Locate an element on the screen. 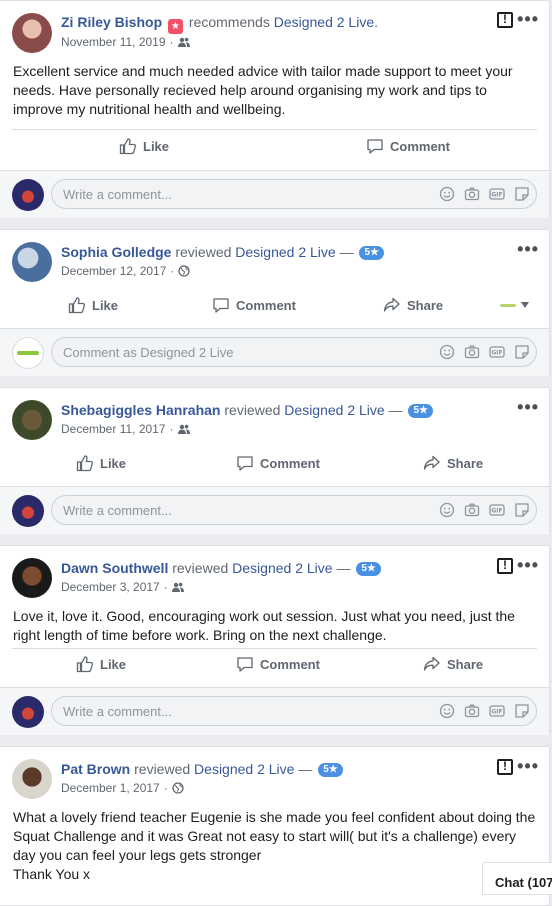 The width and height of the screenshot is (552, 906). comment-input: Comment as Designed 2 Live GIF is located at coordinates (294, 352).